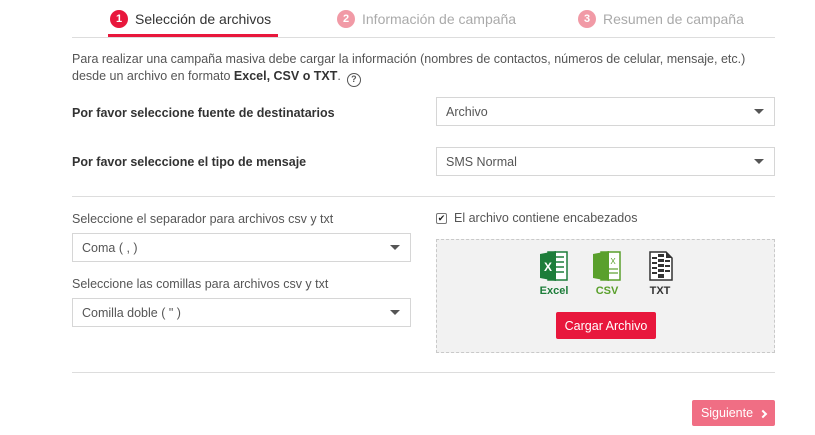  I want to click on quotes-select-value: Comilla doble ( " ), so click(131, 312).